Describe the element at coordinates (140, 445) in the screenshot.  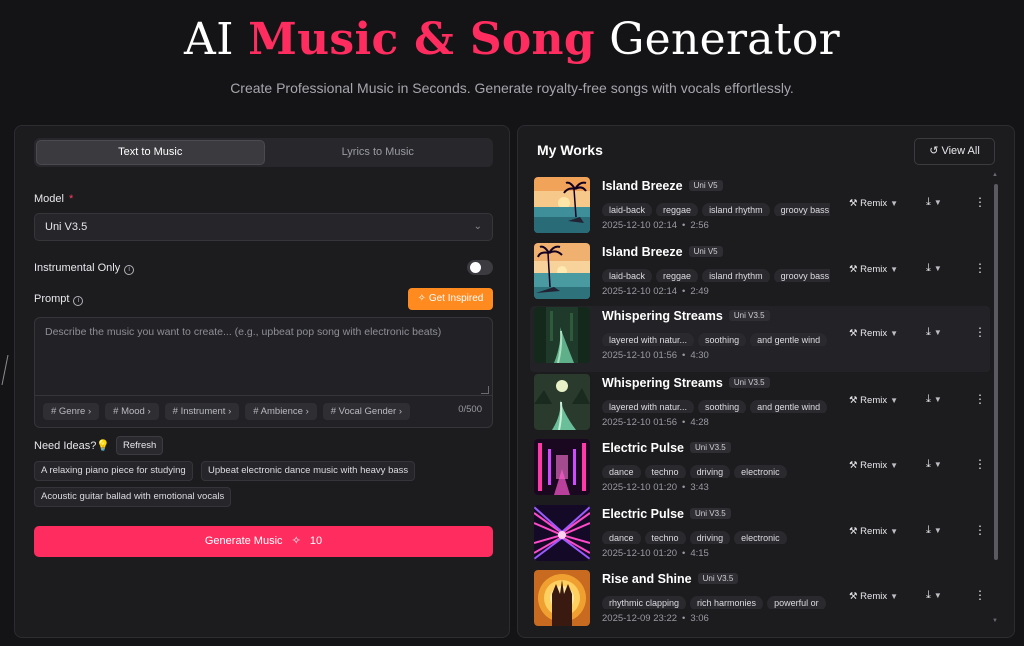
I see `refresh-ideas-button: Refresh` at that location.